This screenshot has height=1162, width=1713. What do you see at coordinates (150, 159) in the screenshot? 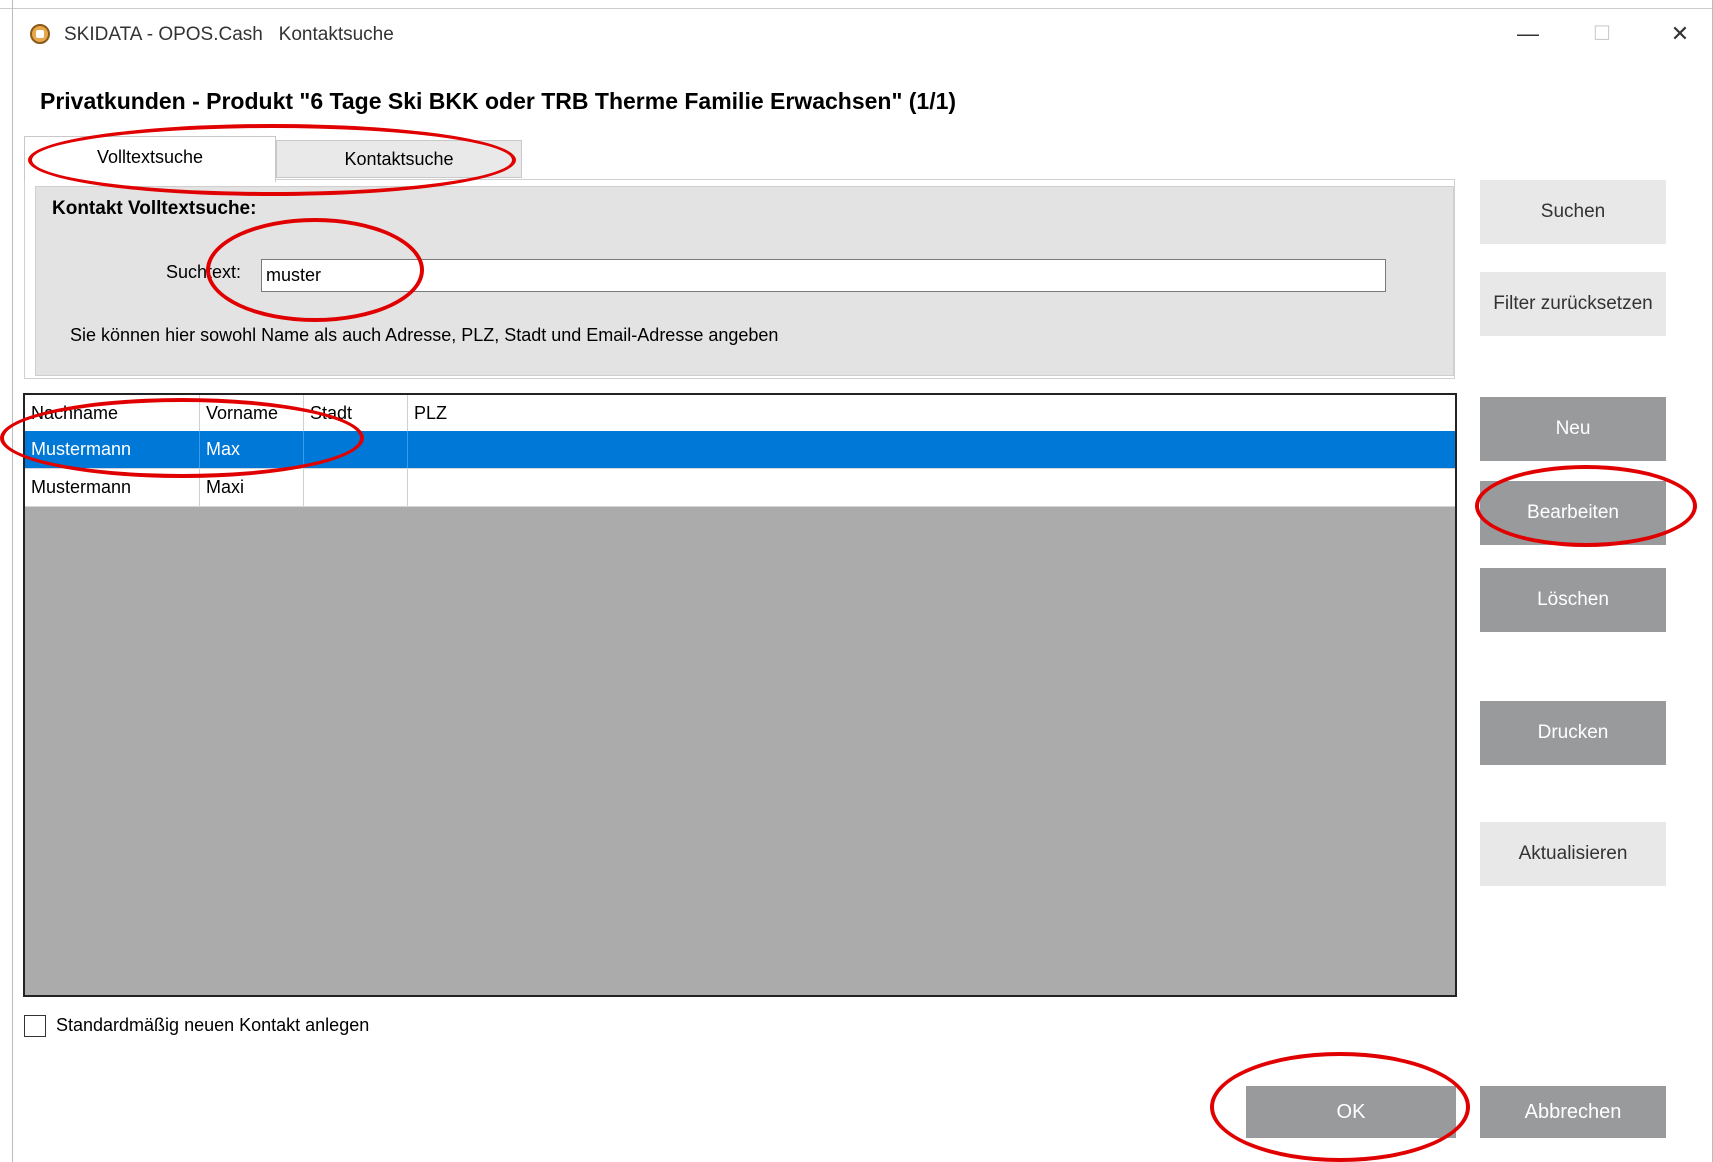
I see `tab-volltextsuche: Volltextsuche` at bounding box center [150, 159].